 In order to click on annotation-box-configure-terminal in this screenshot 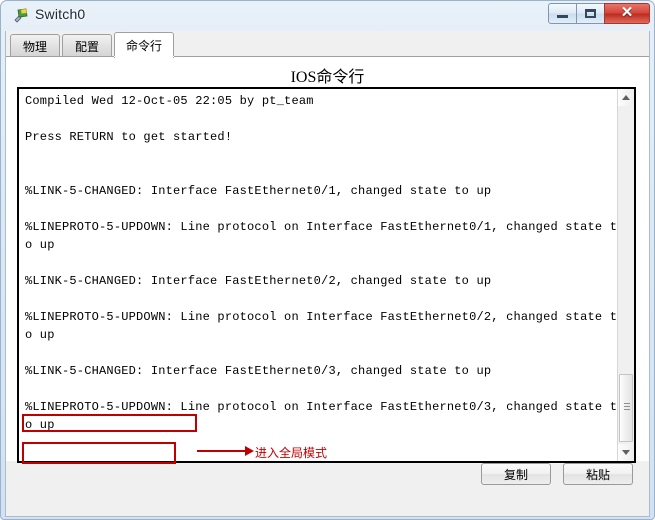, I will do `click(109, 423)`.